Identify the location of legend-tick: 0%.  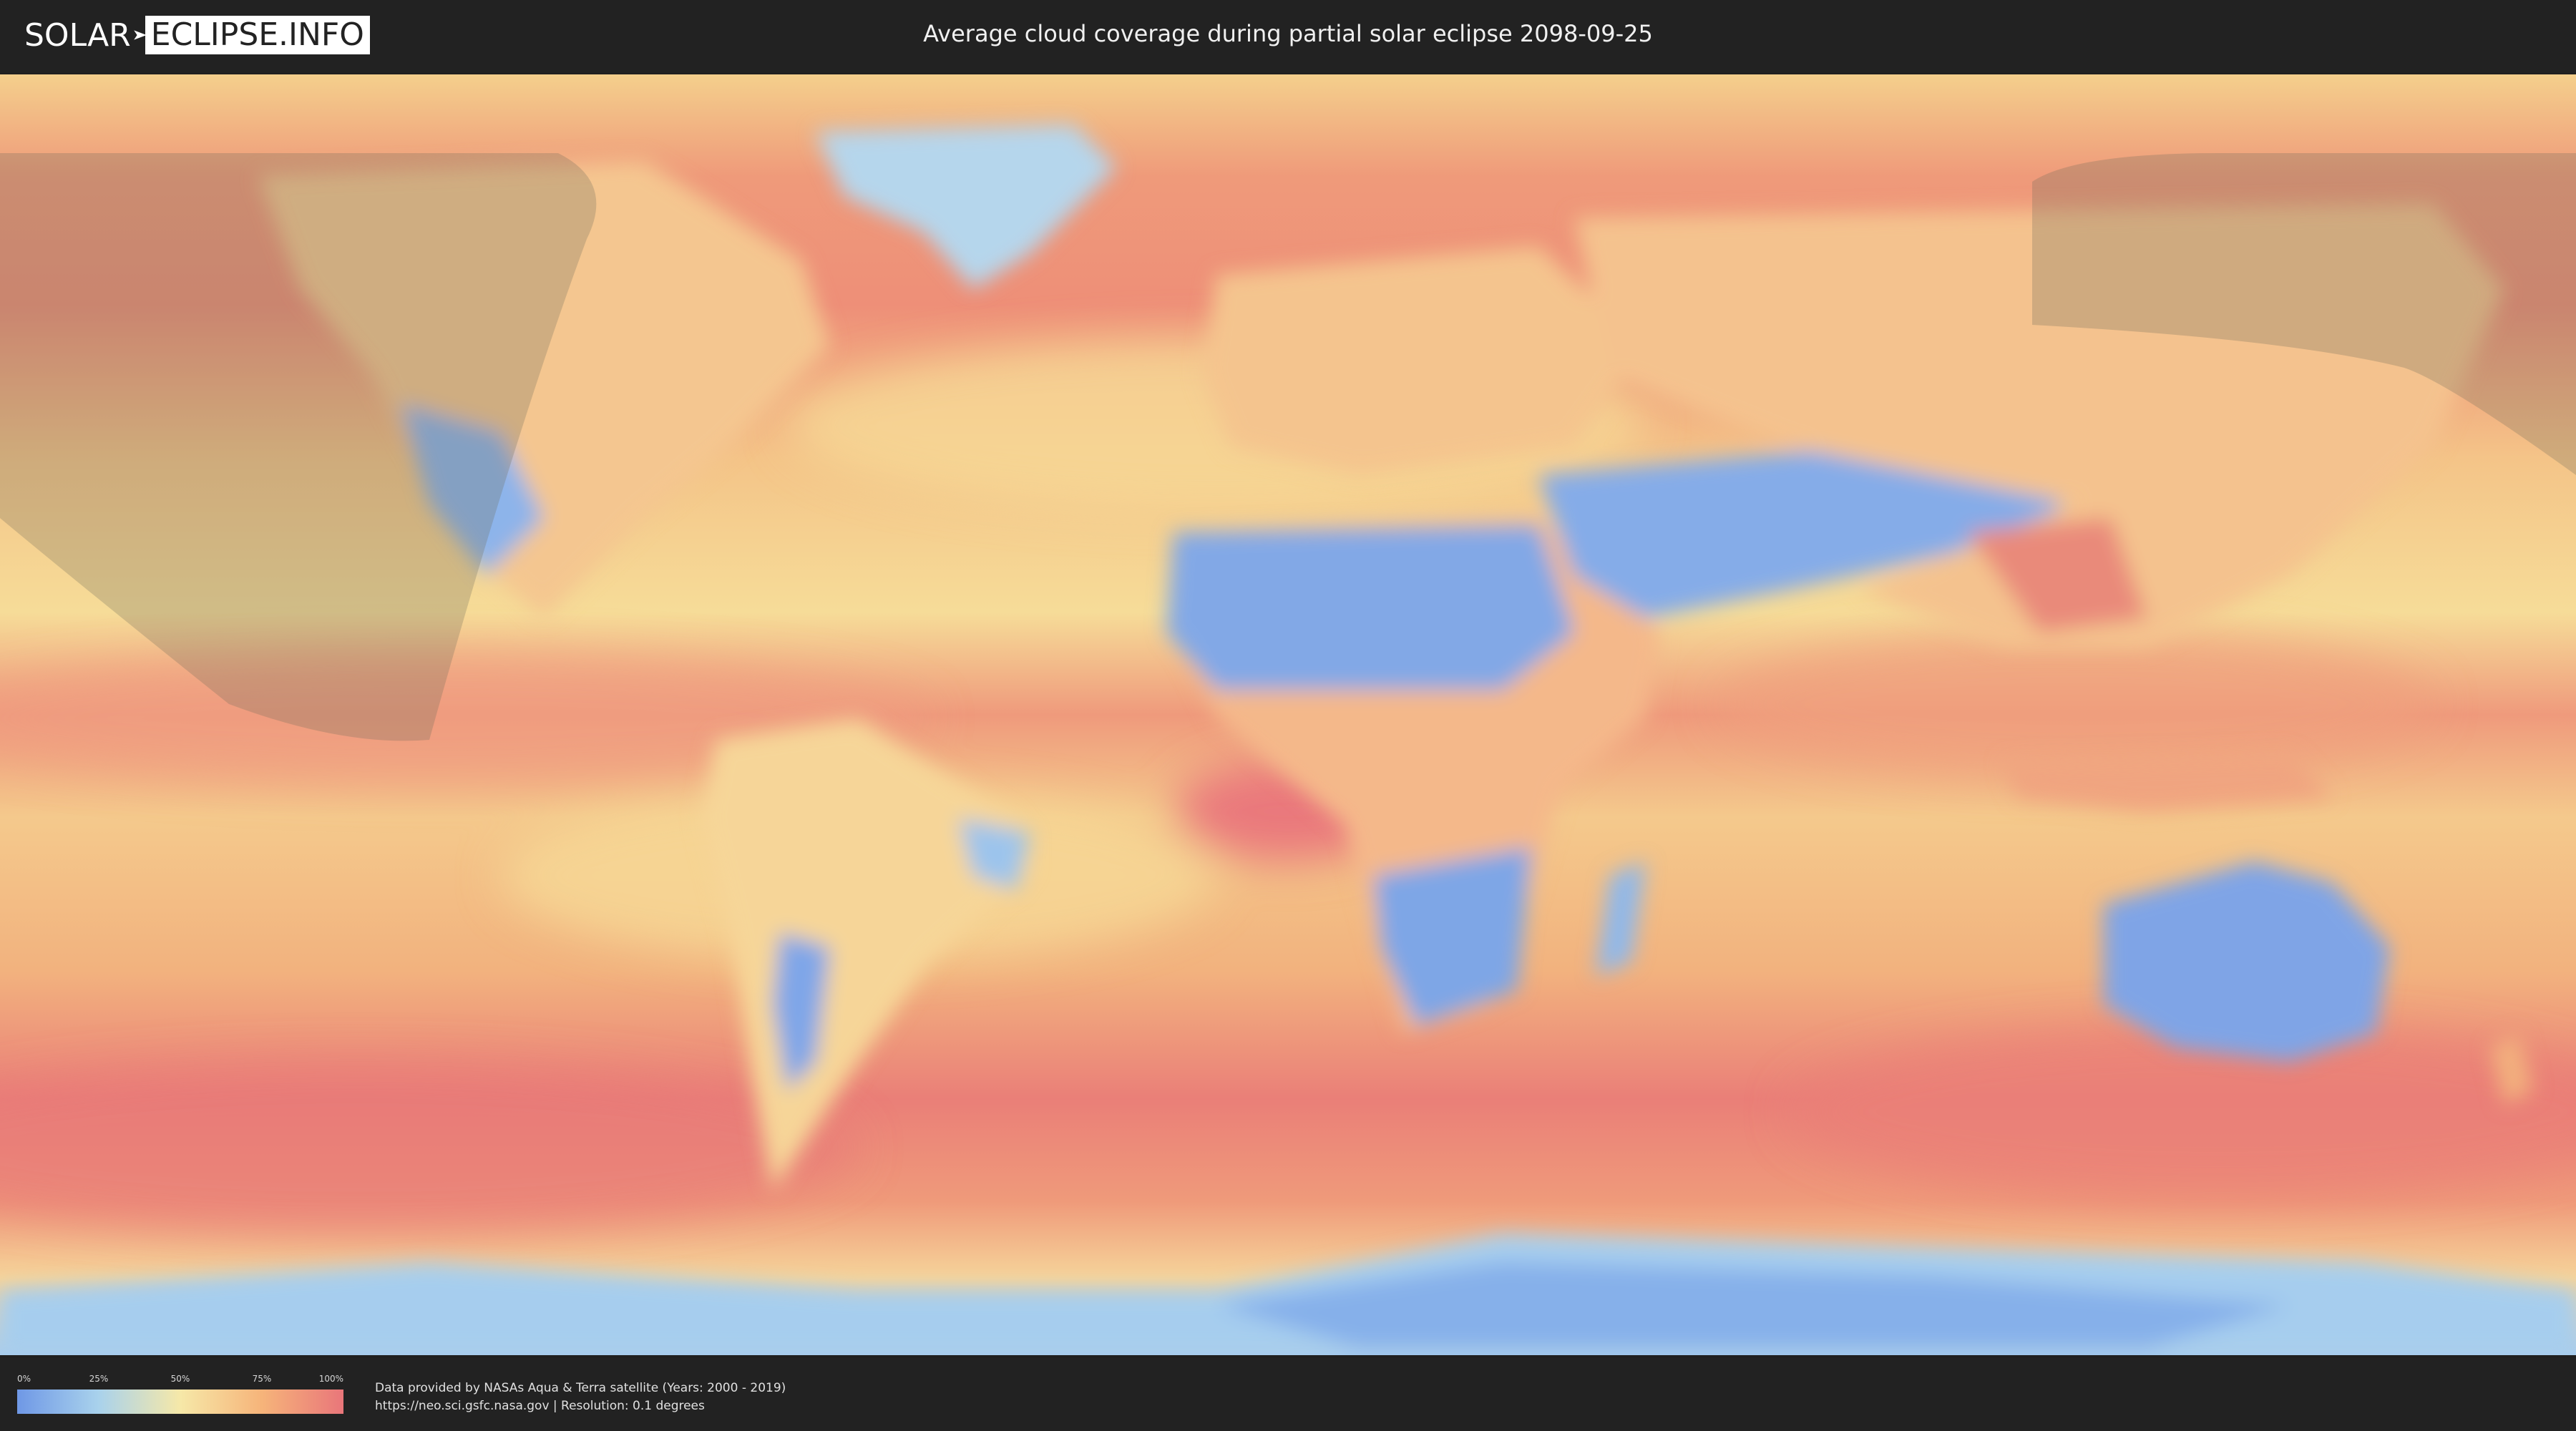
(24, 1379).